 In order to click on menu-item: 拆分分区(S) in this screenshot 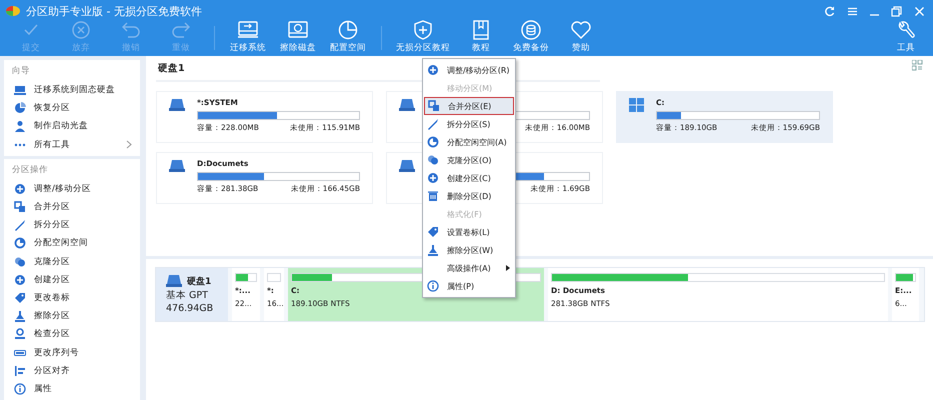, I will do `click(469, 124)`.